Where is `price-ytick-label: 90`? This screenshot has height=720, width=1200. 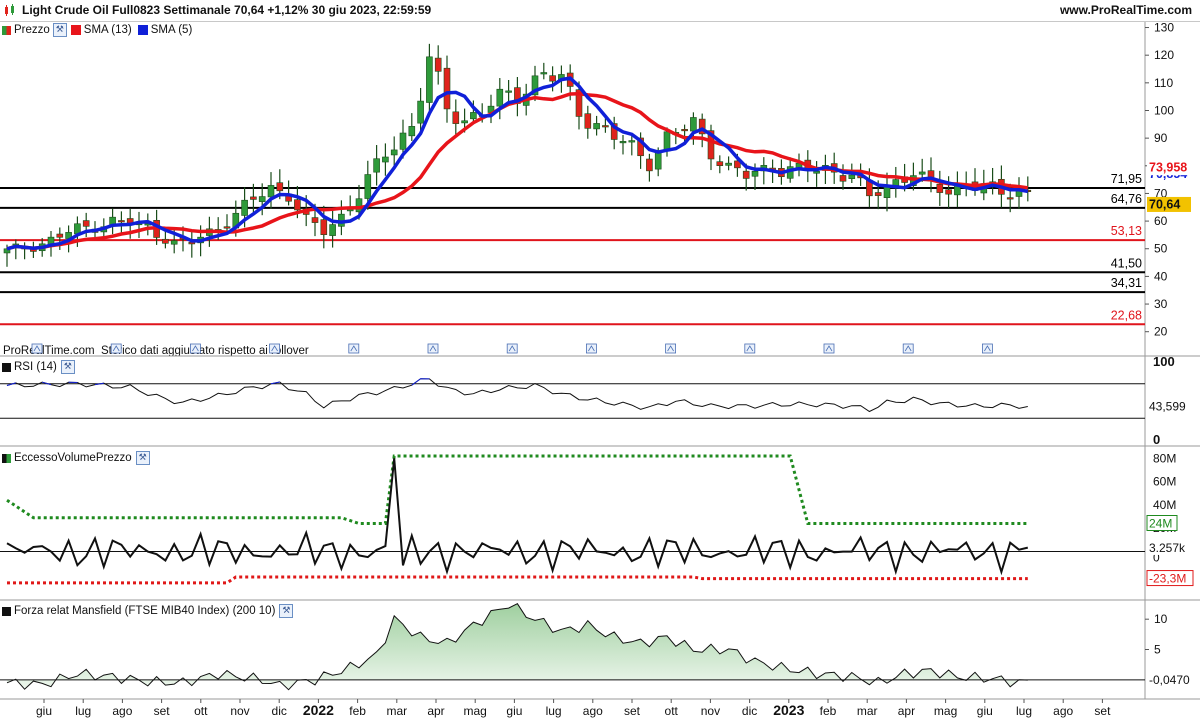 price-ytick-label: 90 is located at coordinates (1161, 138).